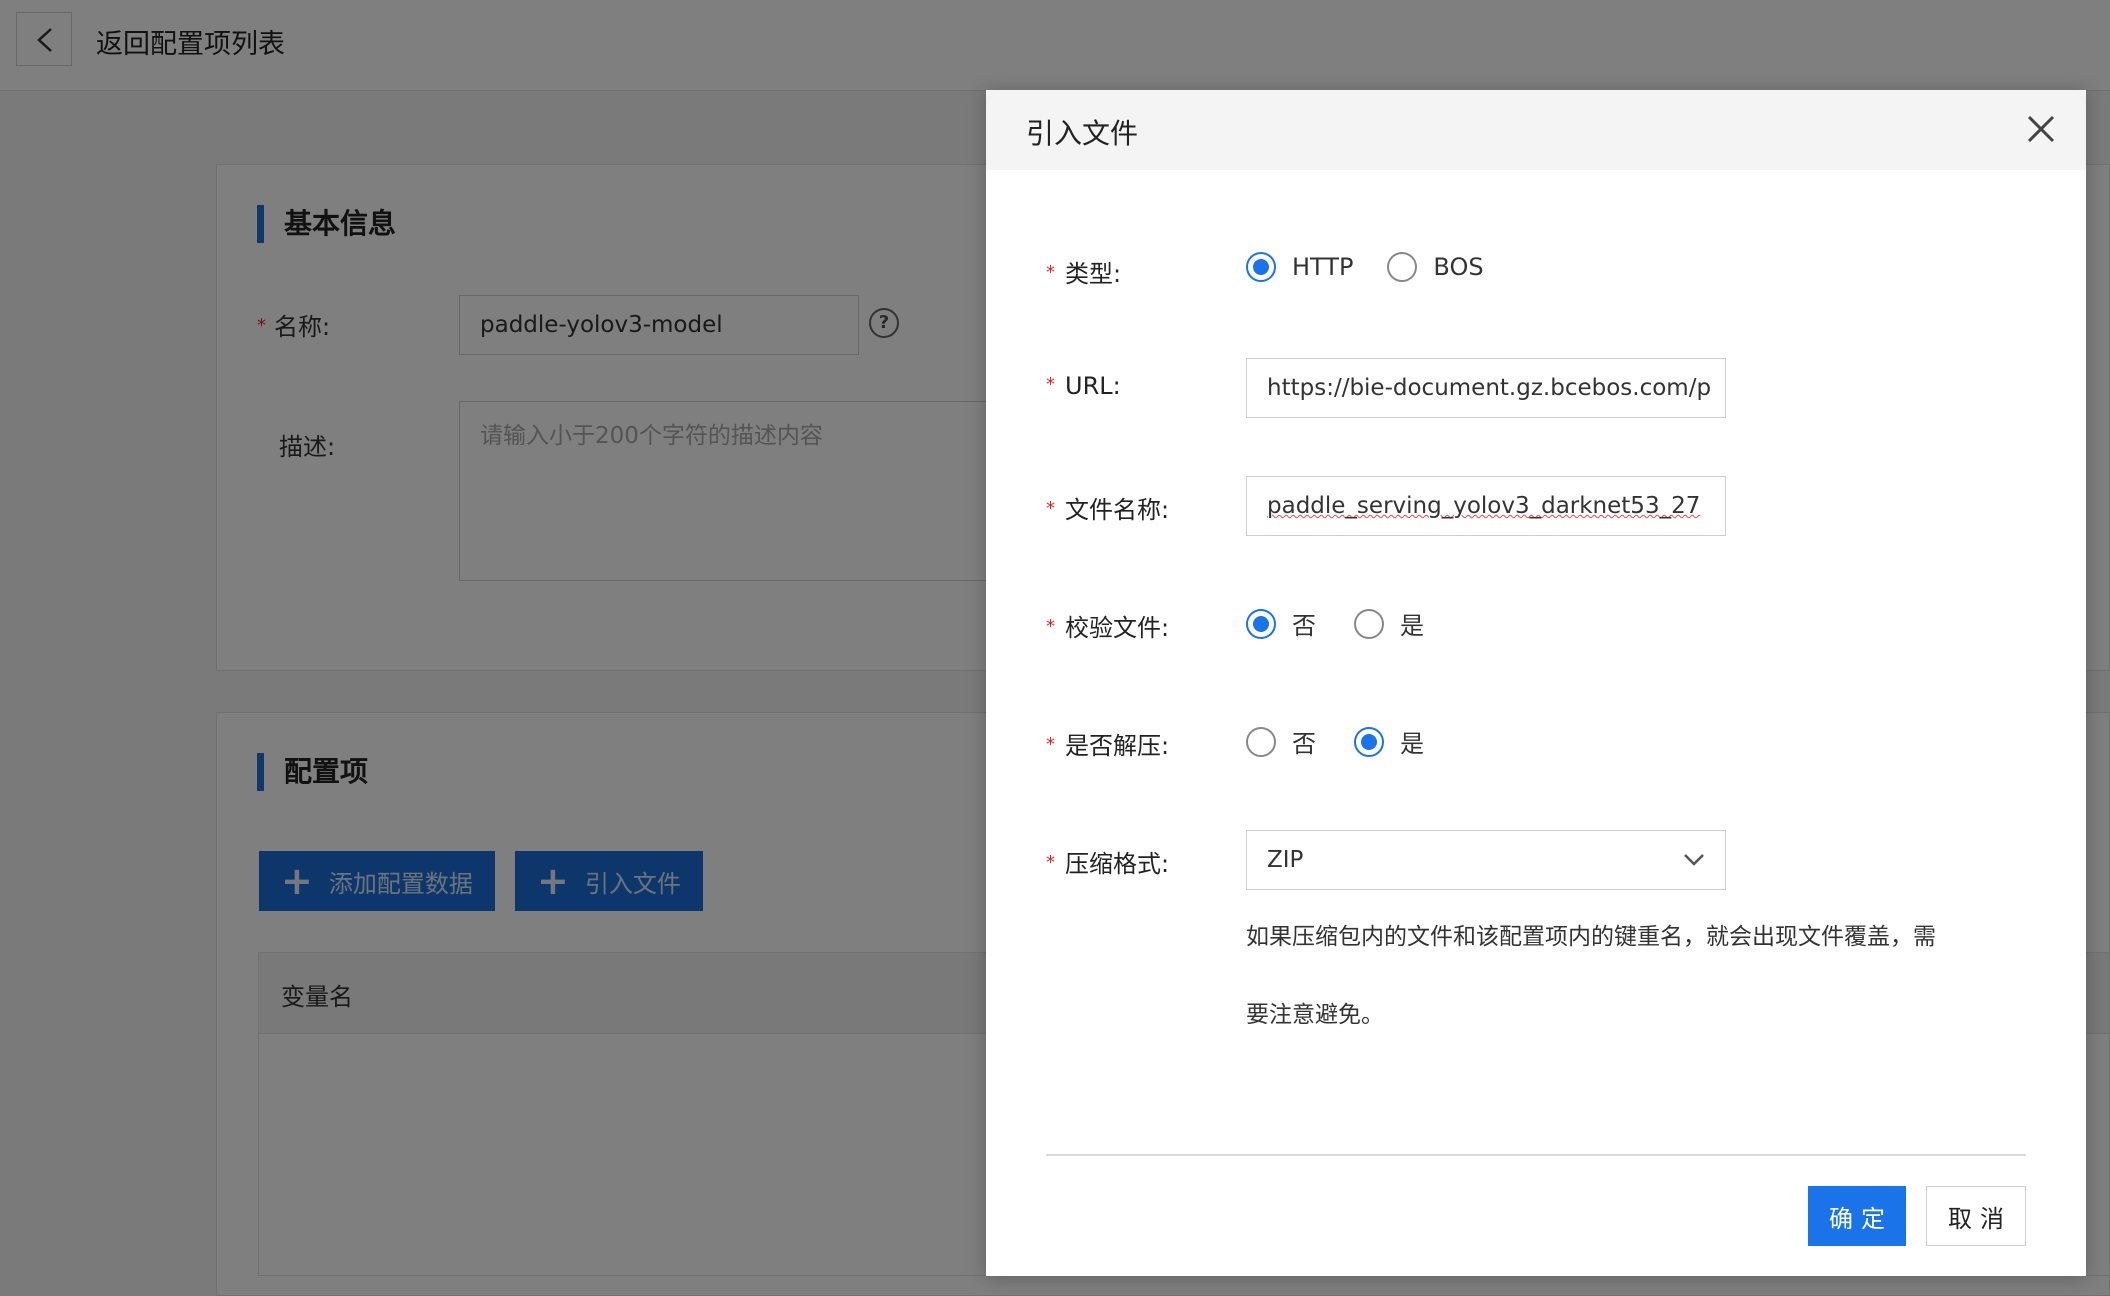 Image resolution: width=2110 pixels, height=1296 pixels. What do you see at coordinates (1082, 133) in the screenshot?
I see `dialog-title: 引入文件` at bounding box center [1082, 133].